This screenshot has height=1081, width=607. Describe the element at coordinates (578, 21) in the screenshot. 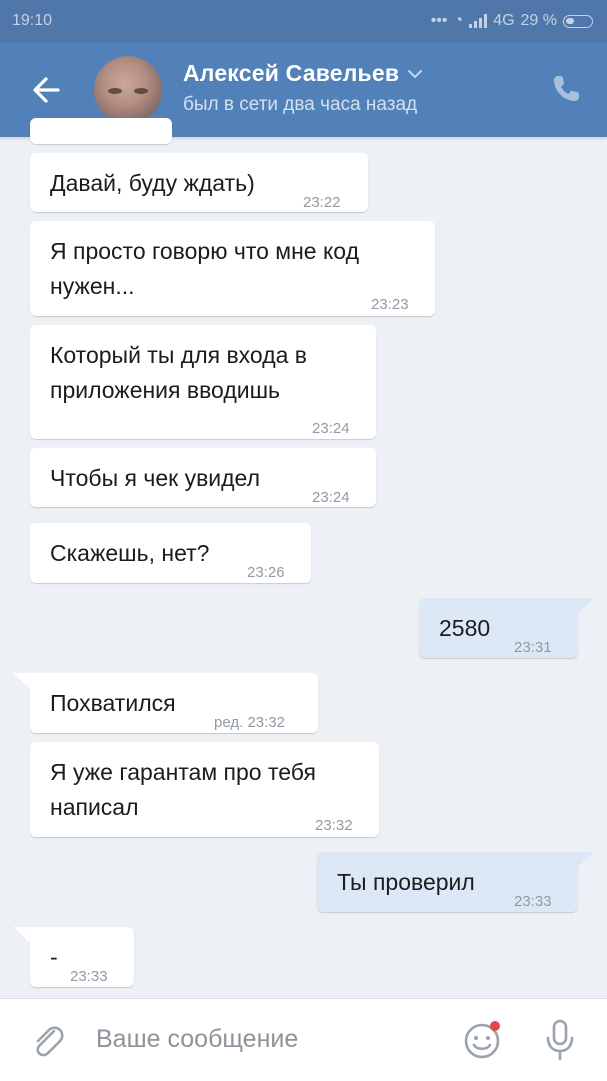

I see `battery-icon` at that location.